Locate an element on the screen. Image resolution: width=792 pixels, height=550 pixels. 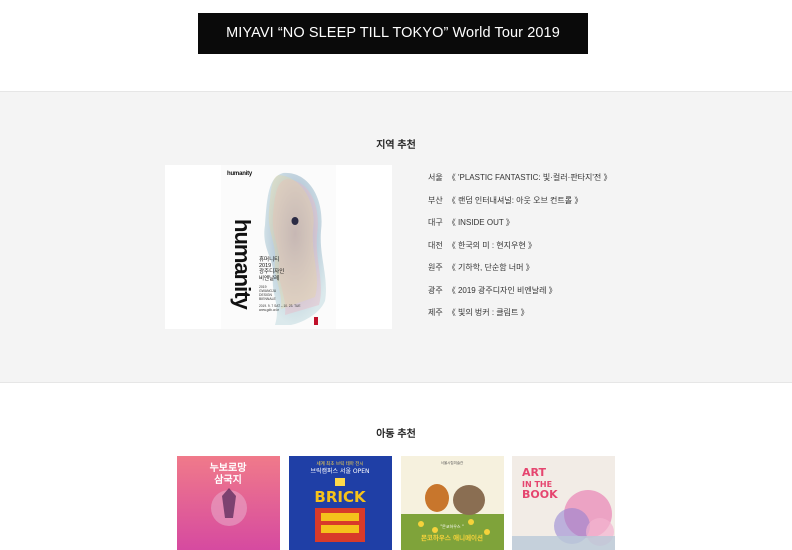
svg-text: 누보로망 is located at coordinates (229, 467).